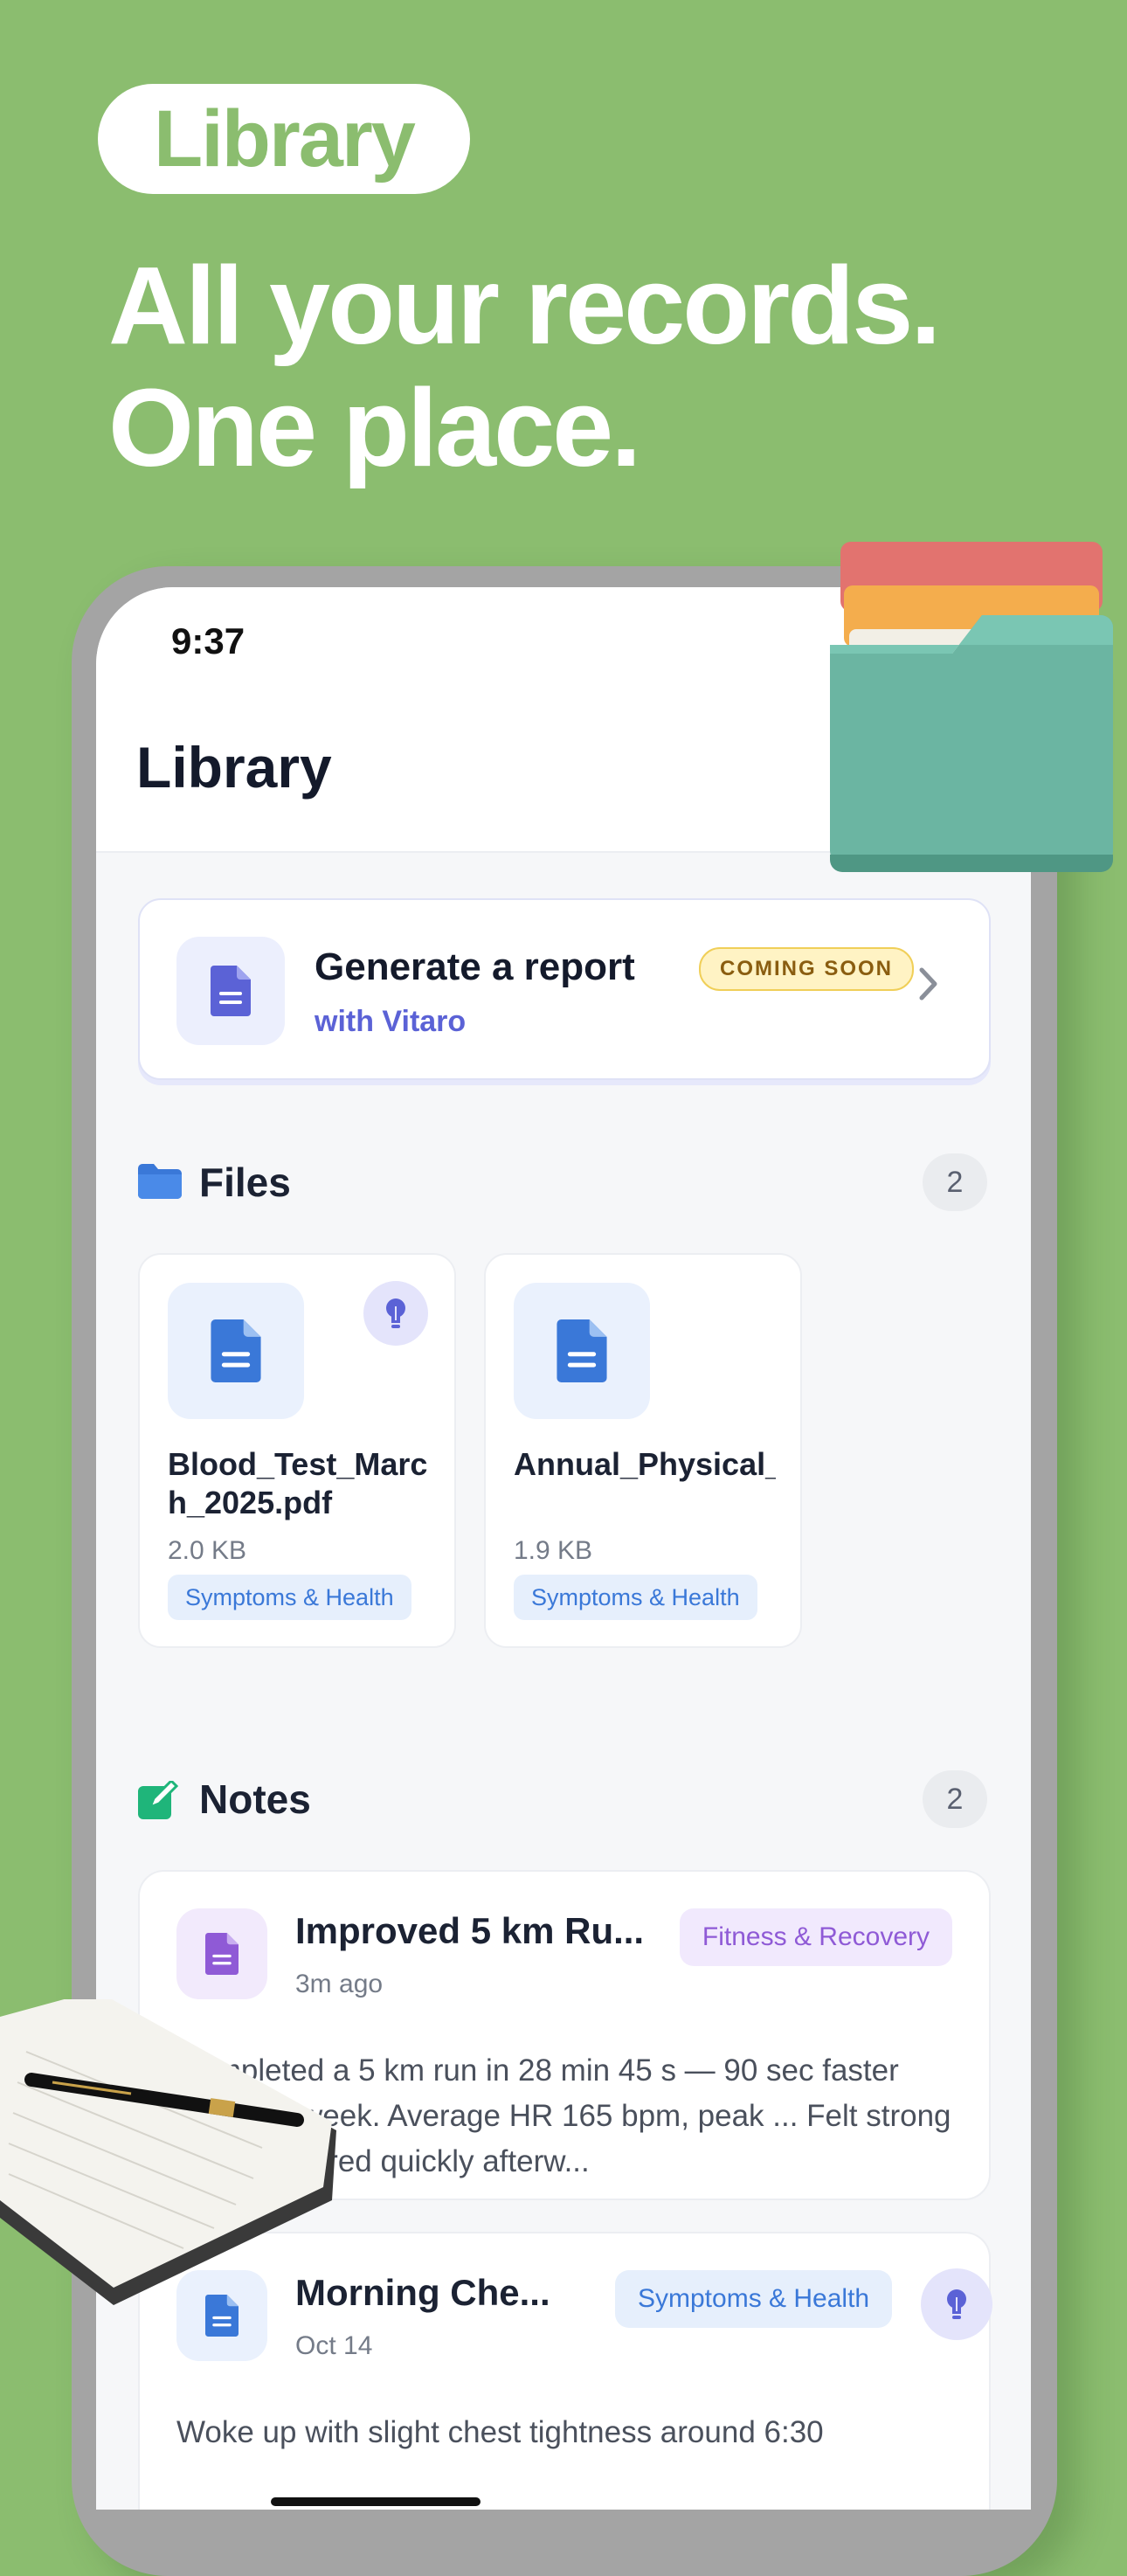 This screenshot has height=2576, width=1127. What do you see at coordinates (524, 305) in the screenshot?
I see `headline-line-1: All your records.` at bounding box center [524, 305].